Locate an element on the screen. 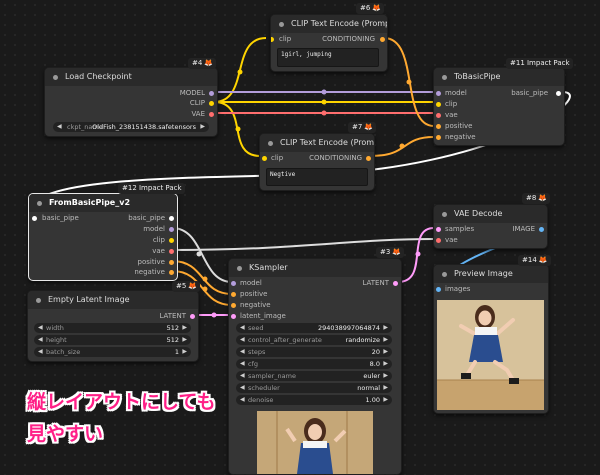  caption-line-2: 見やすい is located at coordinates (65, 434).